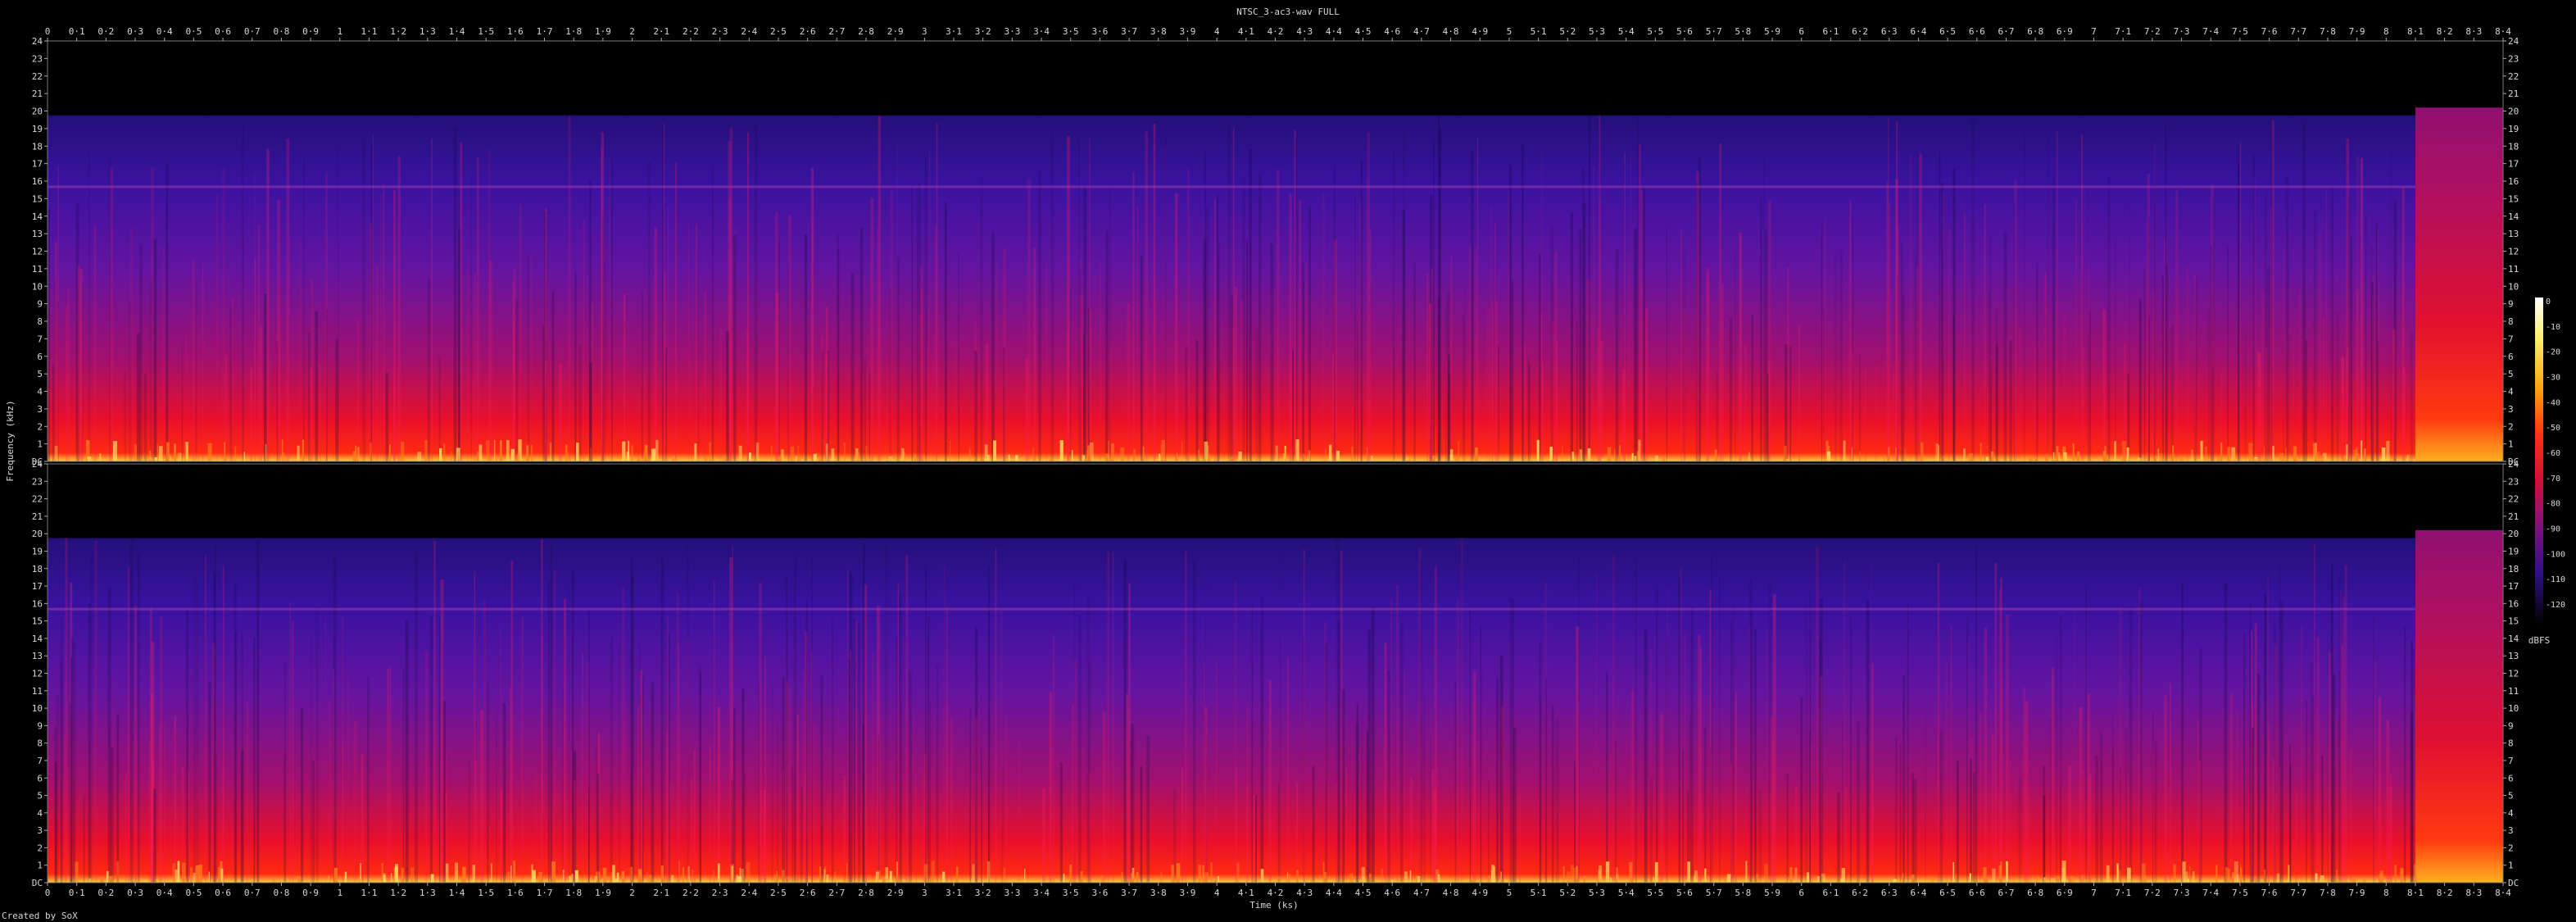 This screenshot has width=2576, height=922. I want to click on y-tick-label: 5, so click(40, 797).